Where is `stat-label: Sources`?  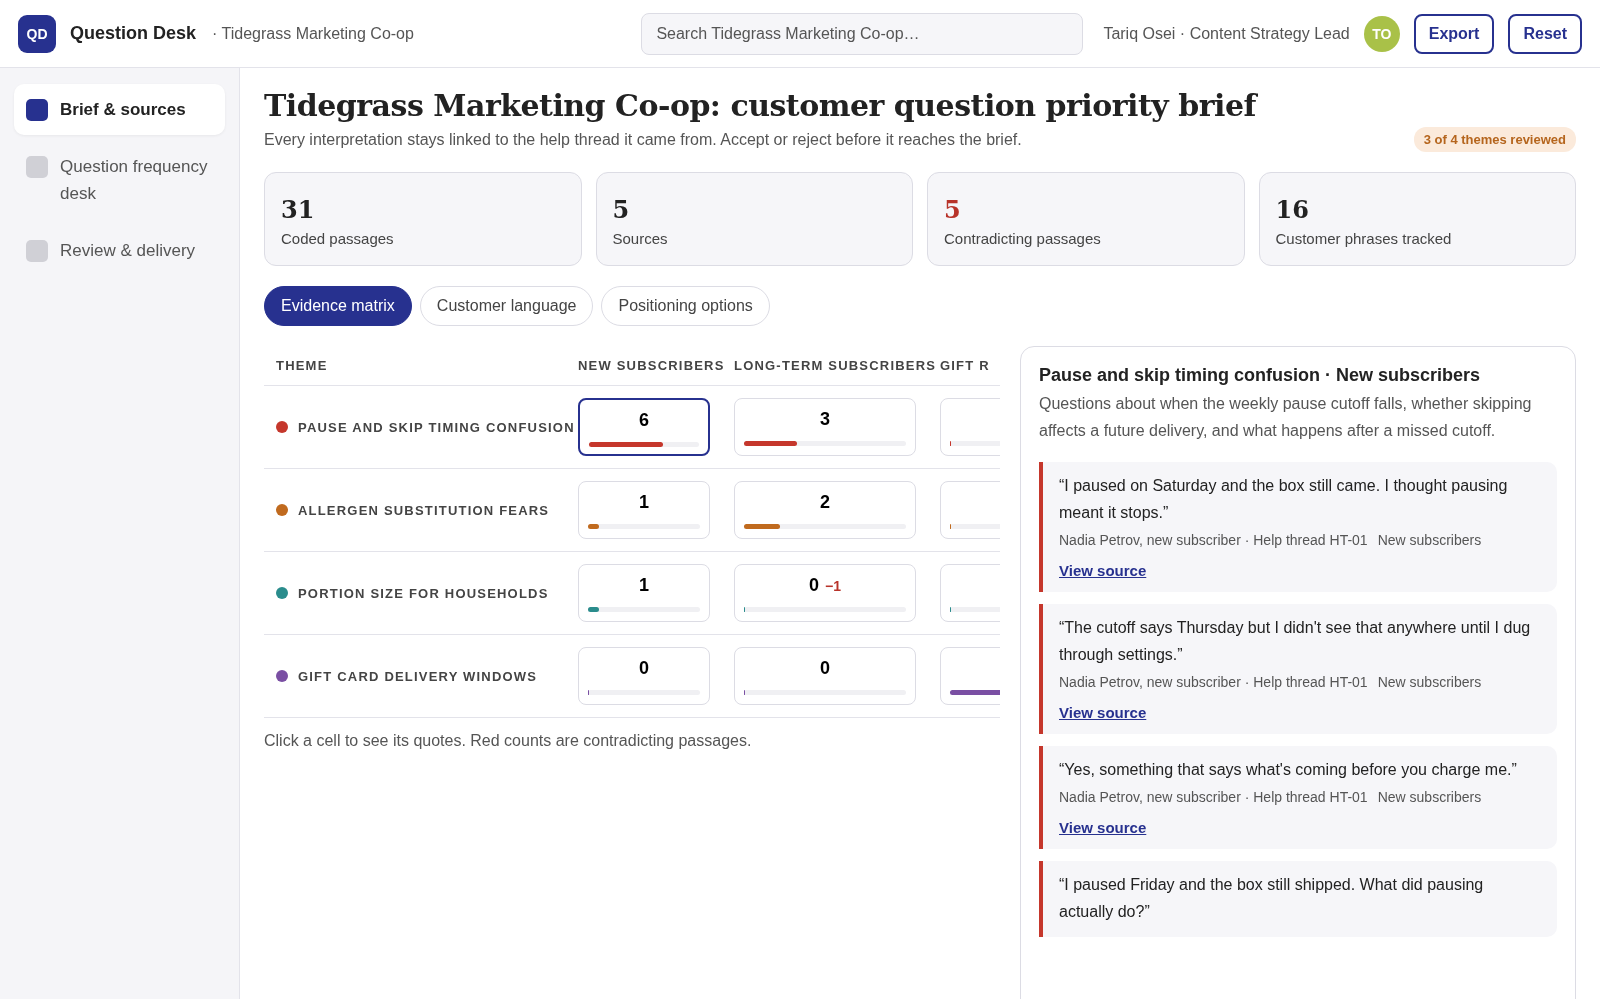
stat-label: Sources is located at coordinates (640, 238).